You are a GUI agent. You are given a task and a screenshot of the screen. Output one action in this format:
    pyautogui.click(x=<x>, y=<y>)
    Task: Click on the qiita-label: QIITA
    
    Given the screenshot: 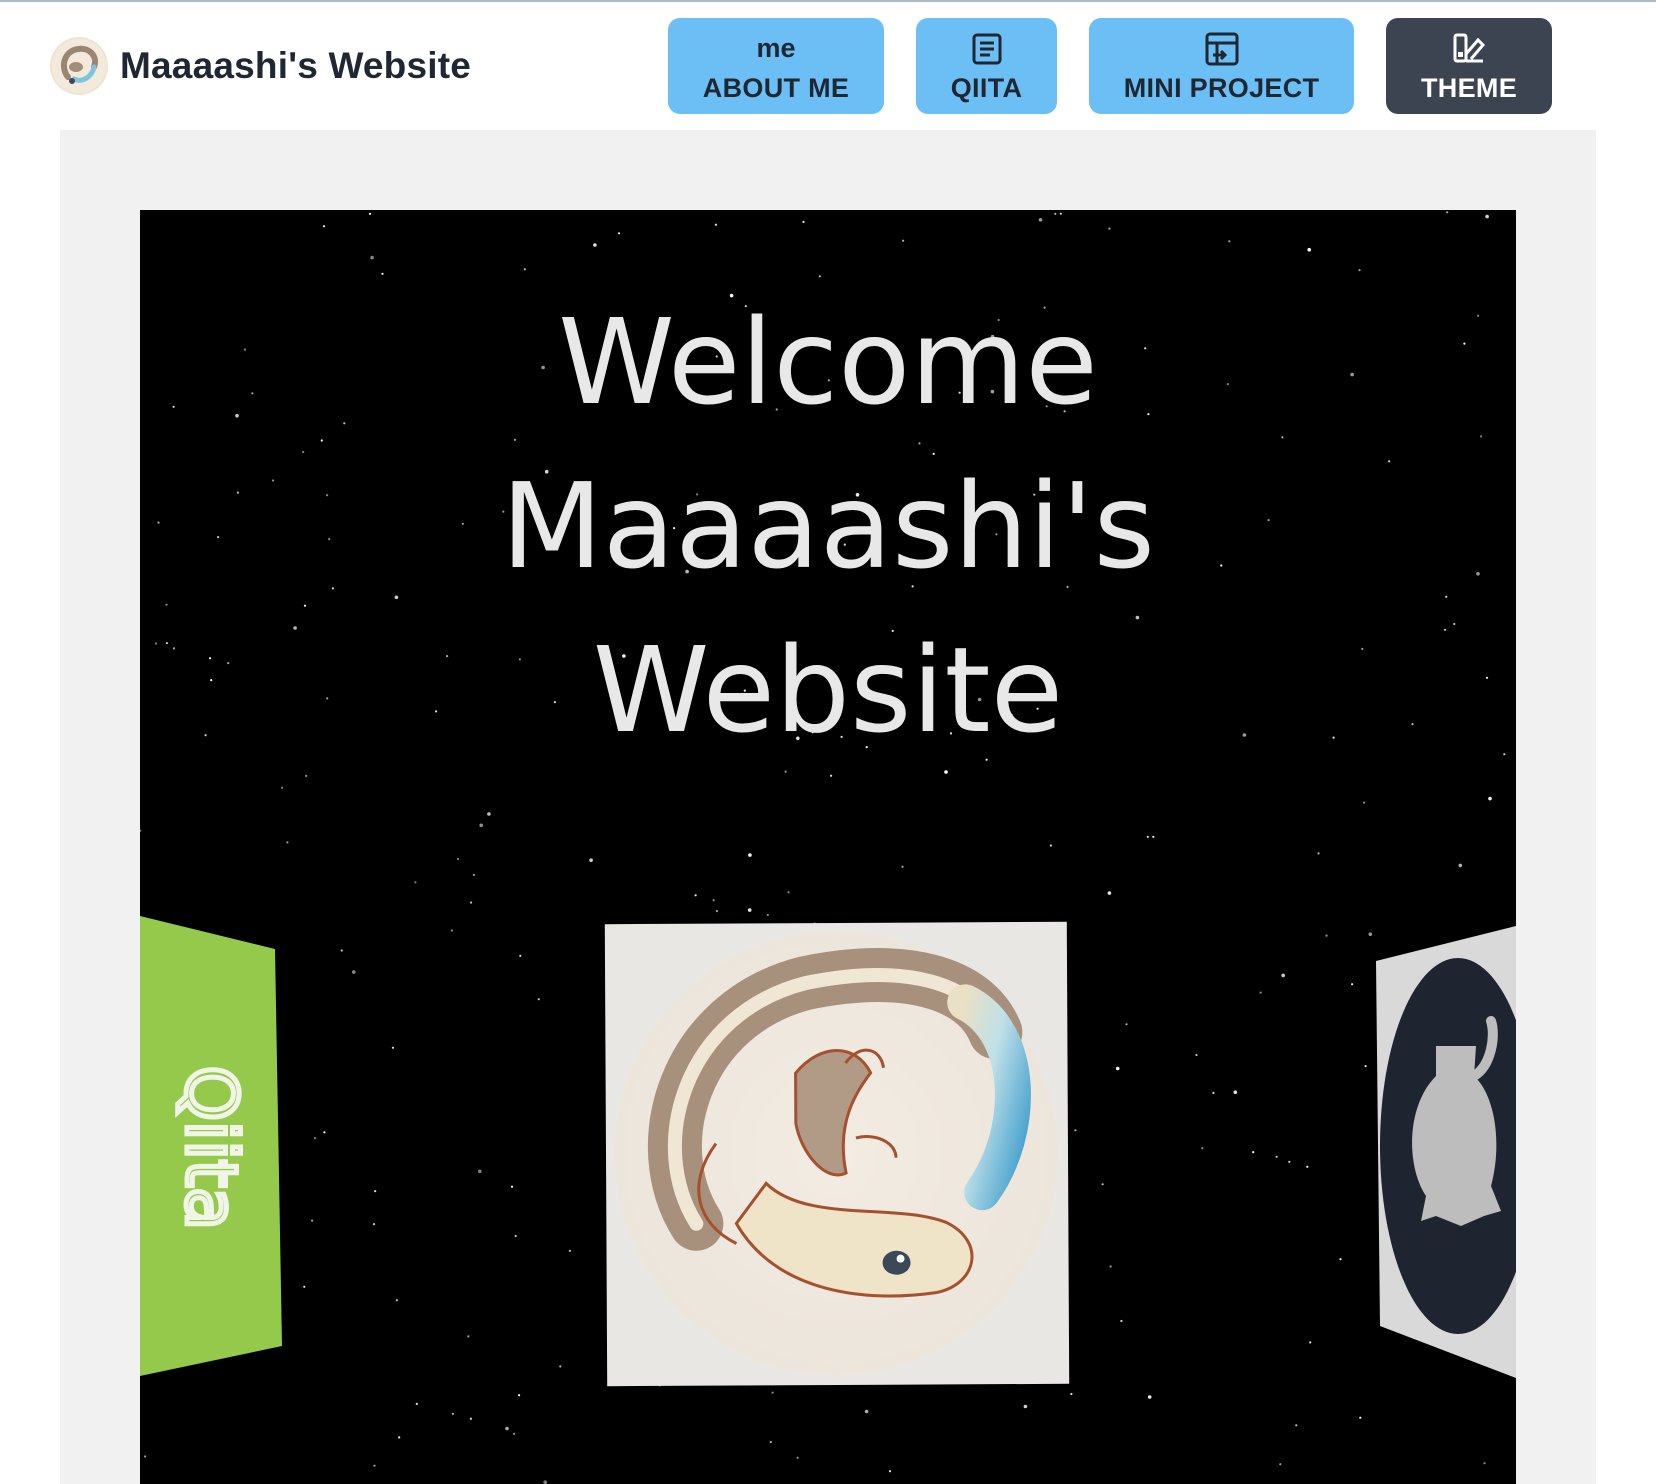 What is the action you would take?
    pyautogui.click(x=986, y=87)
    